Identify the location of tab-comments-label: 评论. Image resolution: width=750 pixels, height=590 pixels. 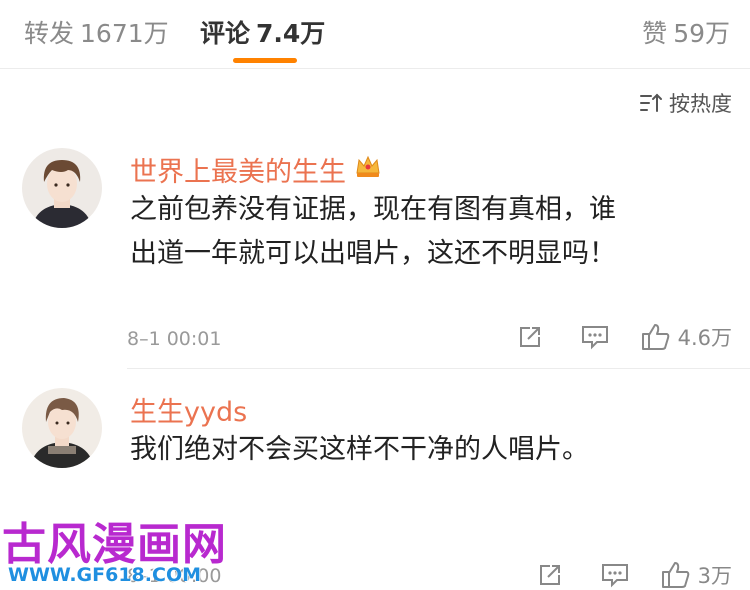
(225, 33).